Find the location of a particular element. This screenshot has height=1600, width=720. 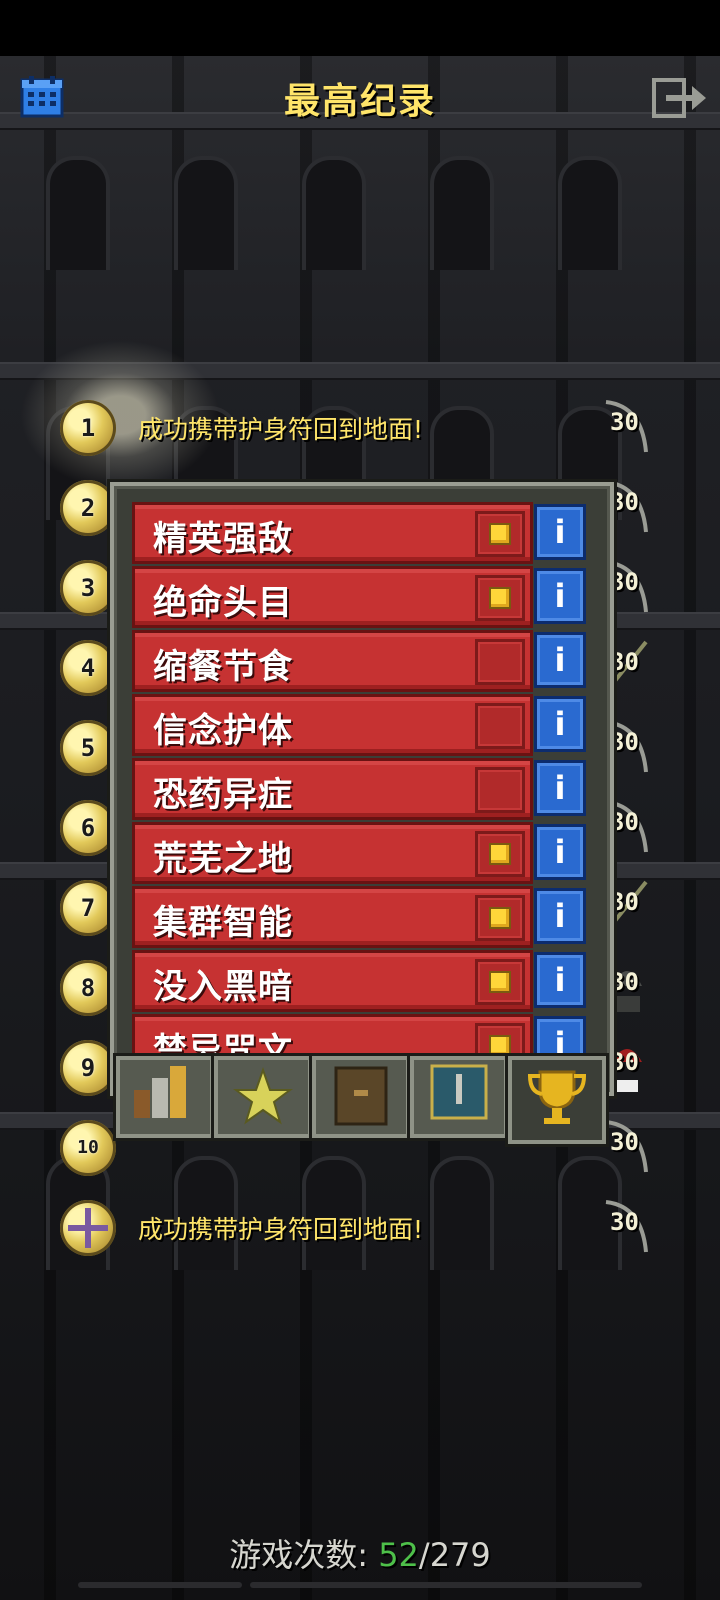

tab-rankings is located at coordinates (459, 1097).